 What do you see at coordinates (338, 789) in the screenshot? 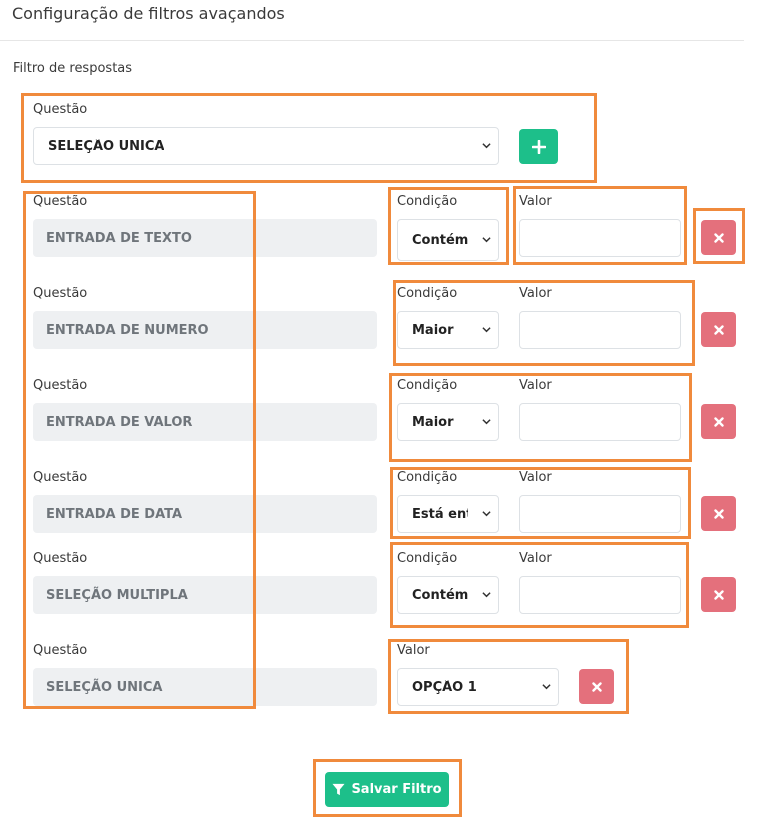
I see `filter-icon` at bounding box center [338, 789].